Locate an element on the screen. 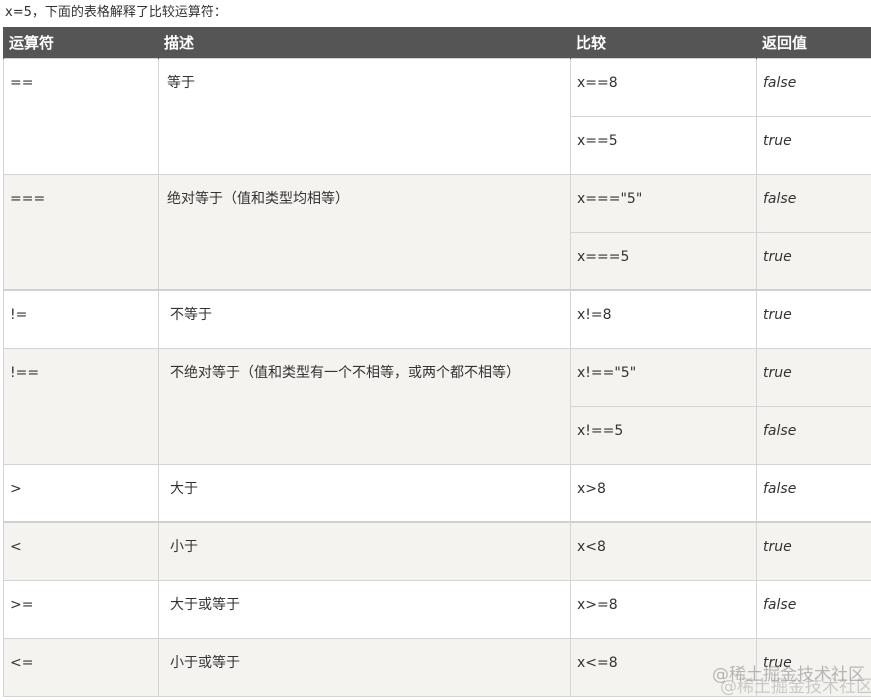 The width and height of the screenshot is (871, 700). operator-cell: != is located at coordinates (81, 319).